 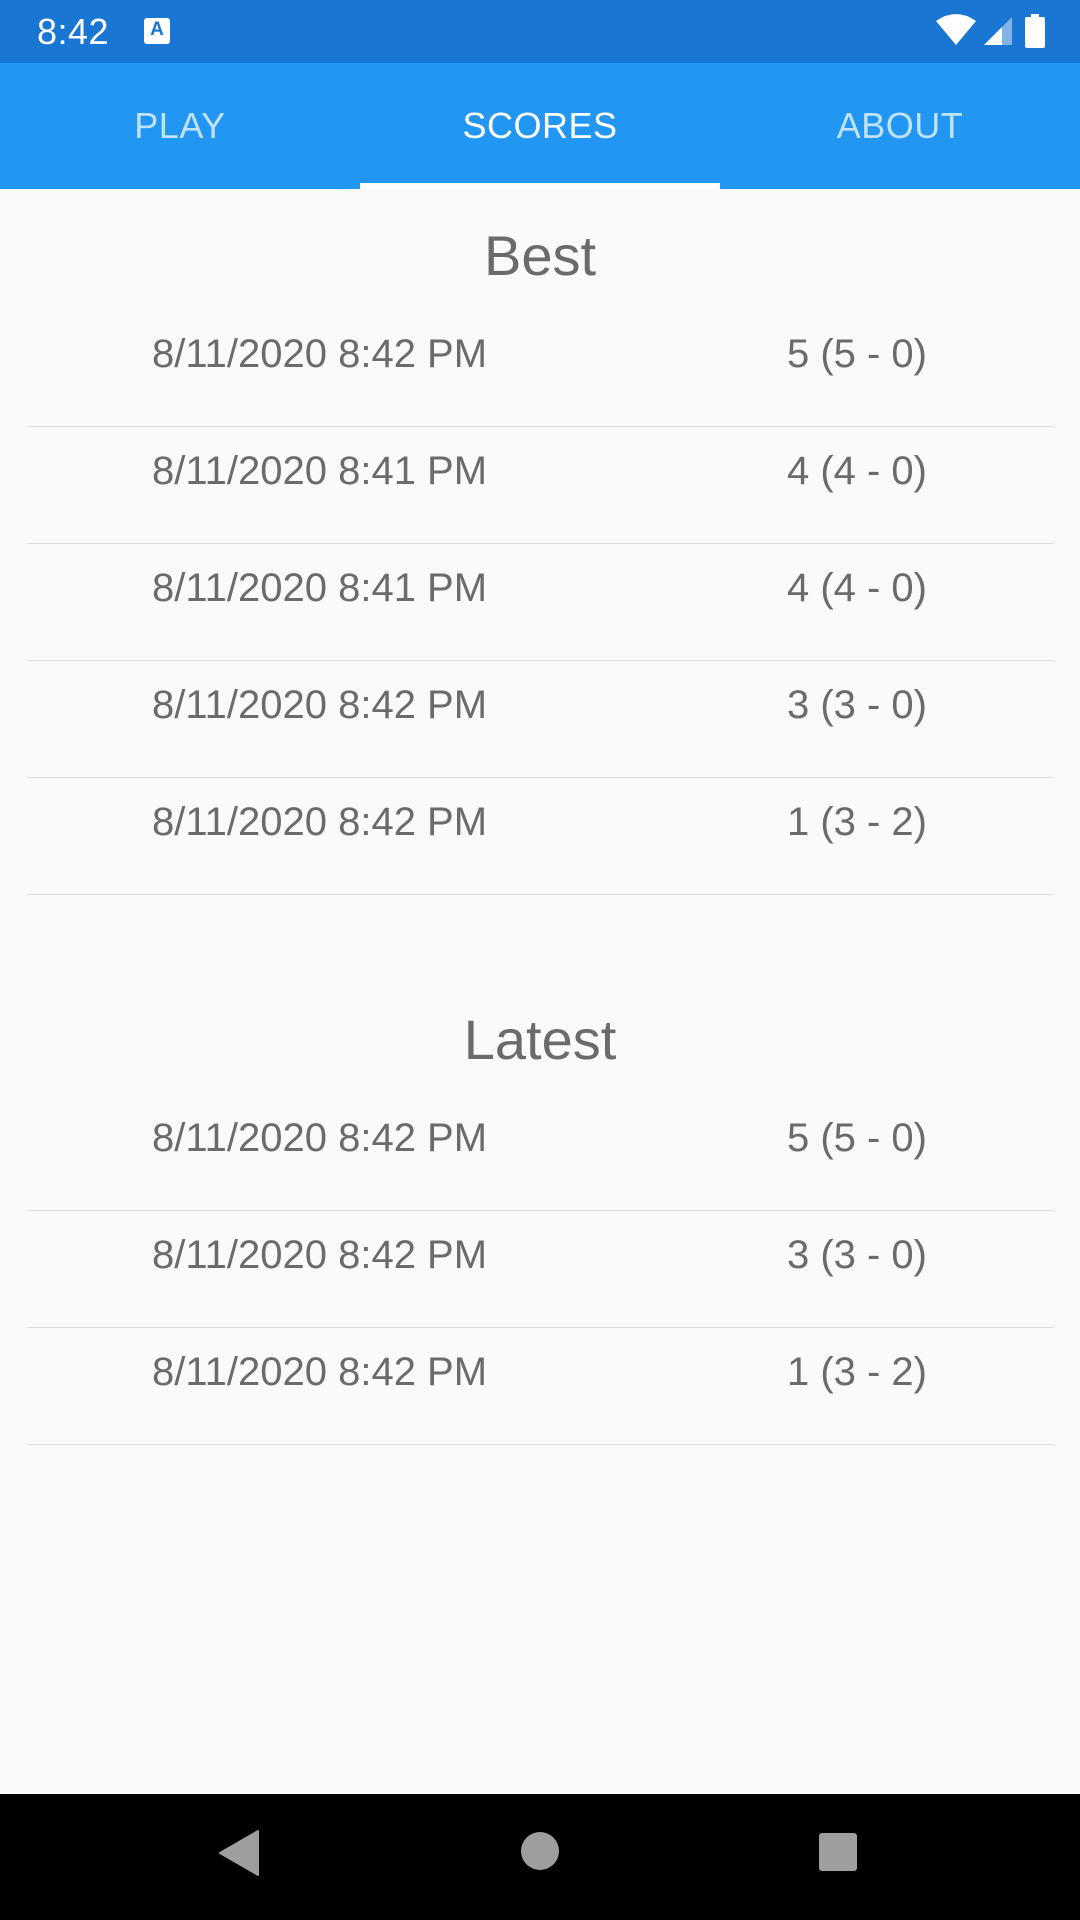 I want to click on status-time: 8:42, so click(x=73, y=31).